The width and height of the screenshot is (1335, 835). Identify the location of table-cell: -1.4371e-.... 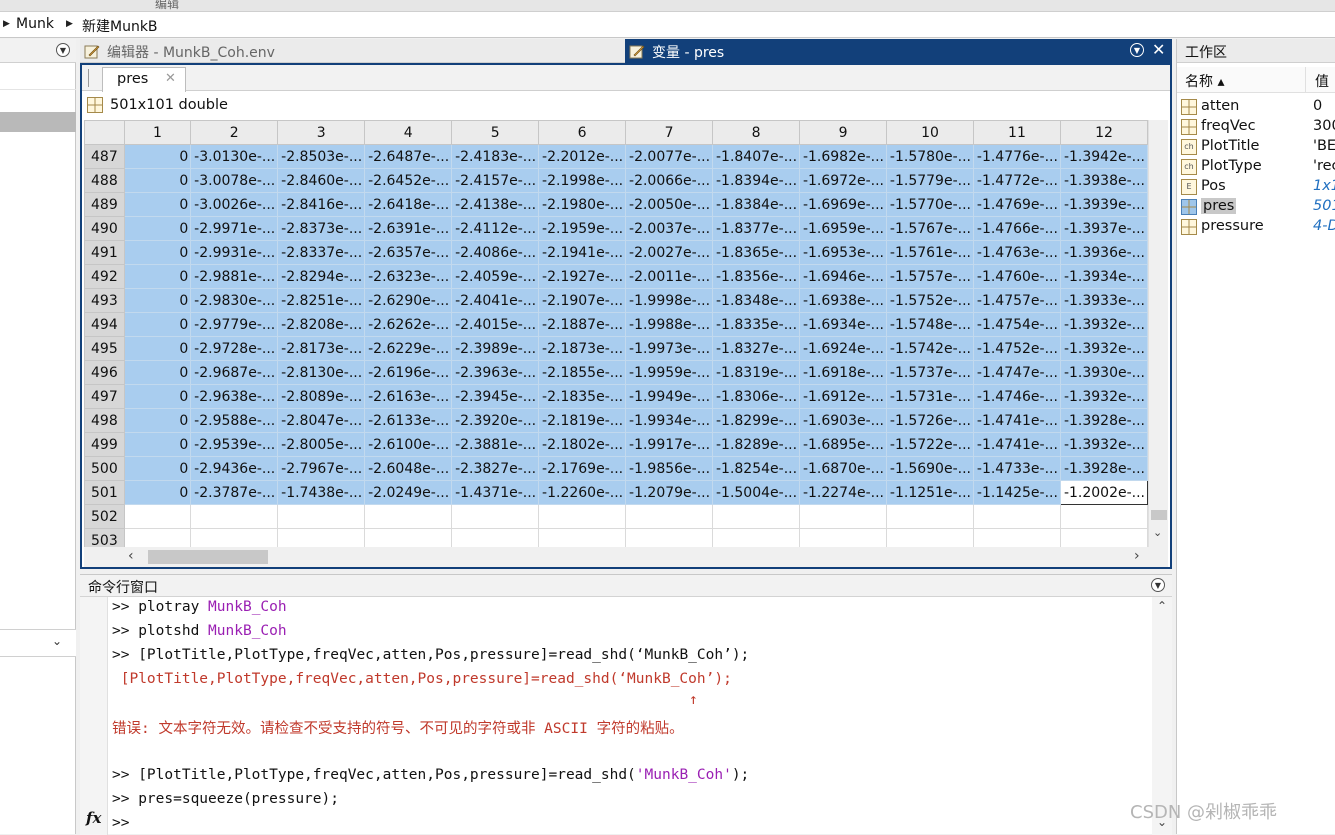
(495, 492).